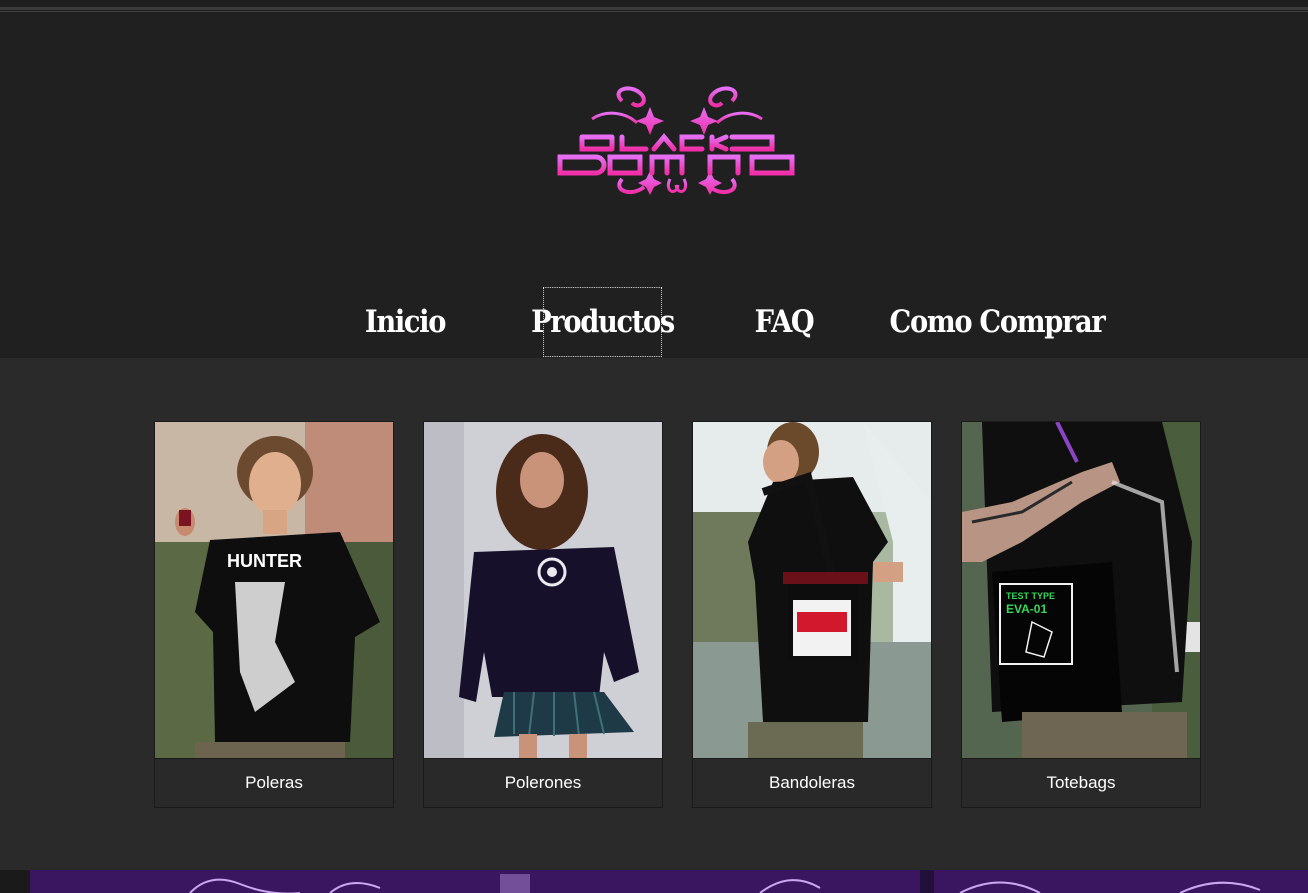 This screenshot has height=893, width=1308. I want to click on poleras-label: Poleras, so click(274, 782).